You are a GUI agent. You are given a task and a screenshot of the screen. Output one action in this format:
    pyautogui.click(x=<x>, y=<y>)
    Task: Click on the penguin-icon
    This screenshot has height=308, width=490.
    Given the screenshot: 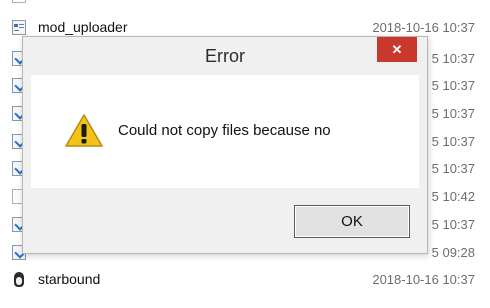 What is the action you would take?
    pyautogui.click(x=19, y=279)
    